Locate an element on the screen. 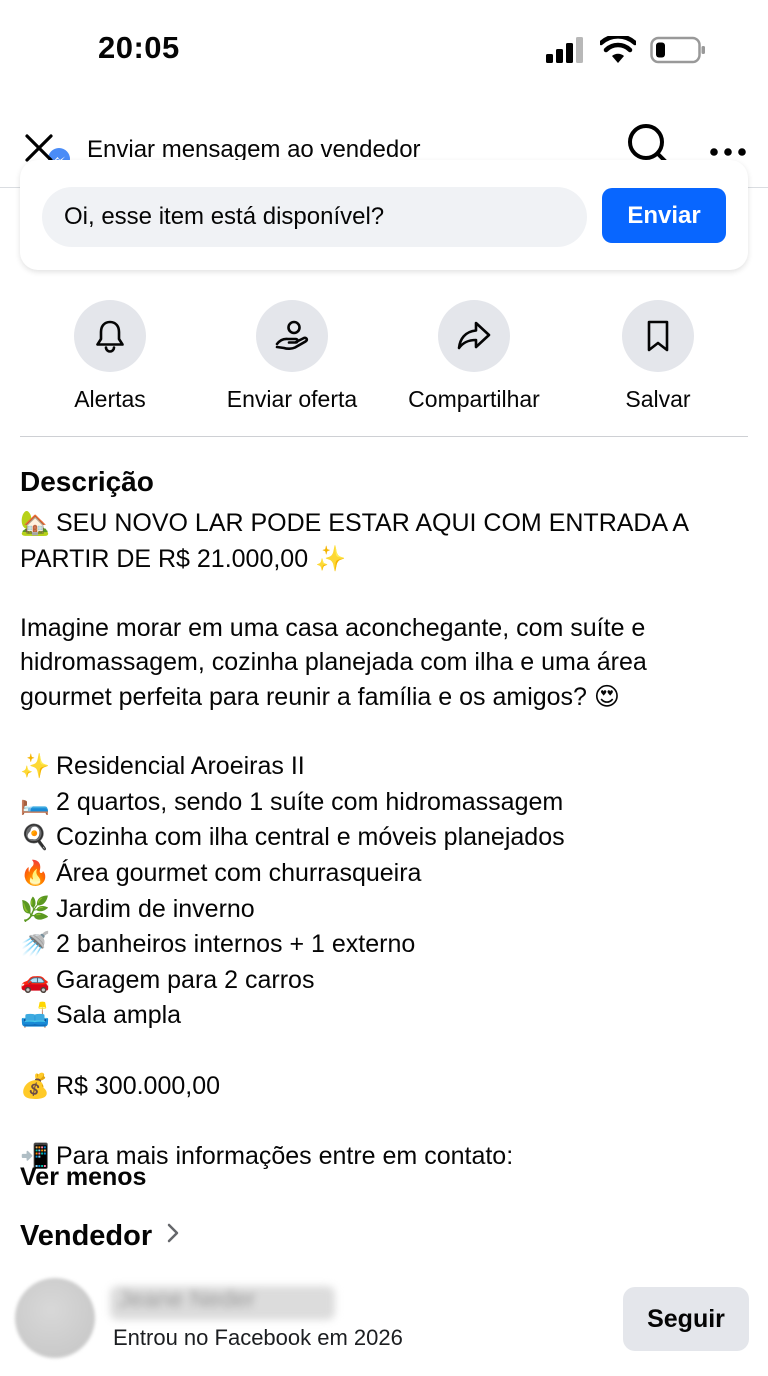 This screenshot has width=768, height=1376. status-icons is located at coordinates (626, 51).